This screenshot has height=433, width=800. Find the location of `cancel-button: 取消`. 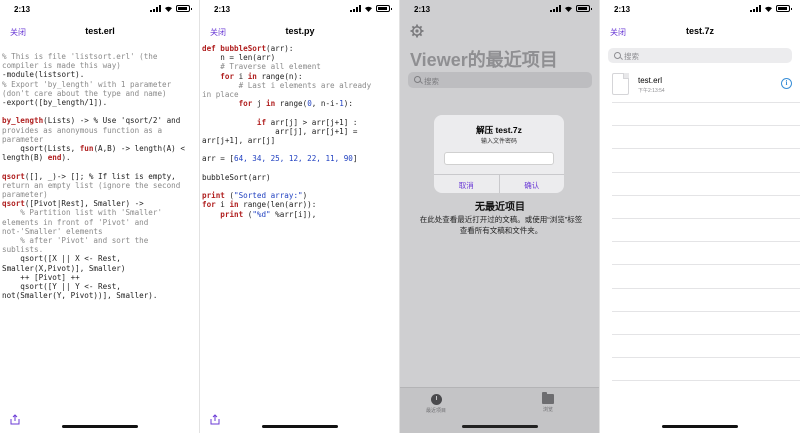

cancel-button: 取消 is located at coordinates (466, 184).